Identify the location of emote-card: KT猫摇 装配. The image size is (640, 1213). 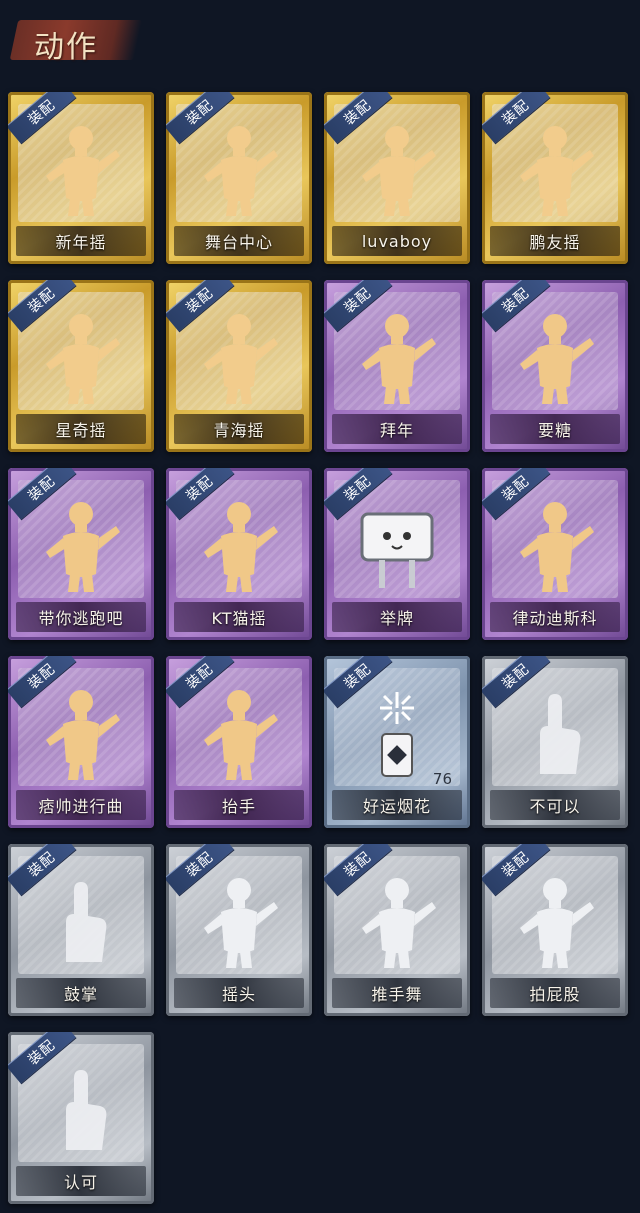
(239, 554).